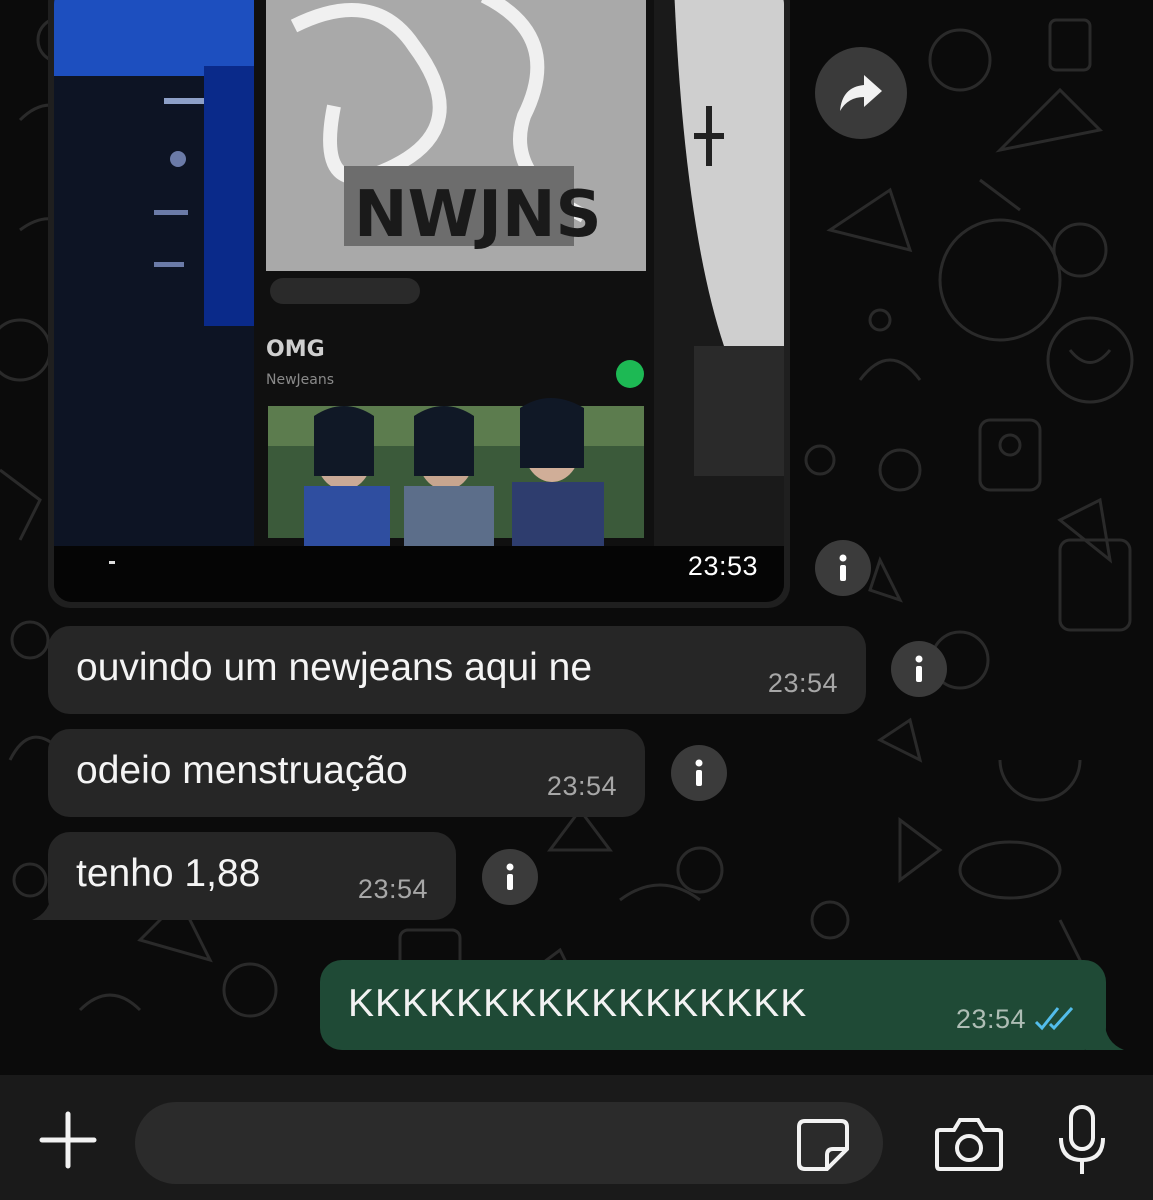 The width and height of the screenshot is (1153, 1200). I want to click on outgoing-message: KKKKKKKKKKKKKKKKK 23:54, so click(713, 1005).